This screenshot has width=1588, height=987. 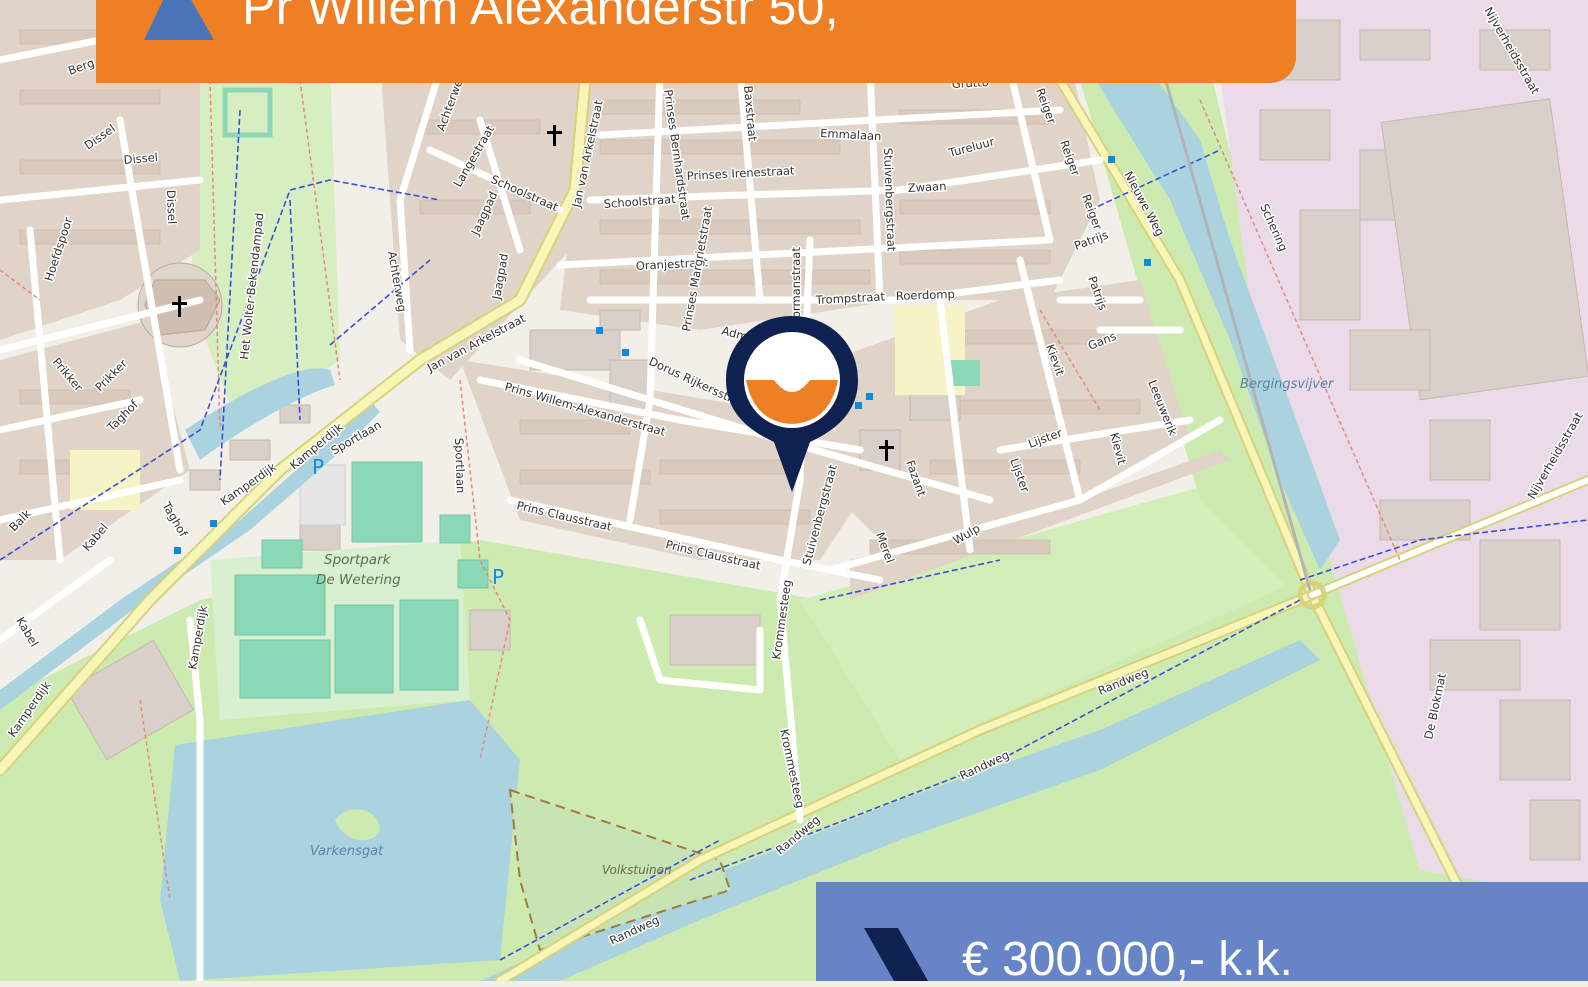 What do you see at coordinates (347, 851) in the screenshot?
I see `water-label: Varkensgat` at bounding box center [347, 851].